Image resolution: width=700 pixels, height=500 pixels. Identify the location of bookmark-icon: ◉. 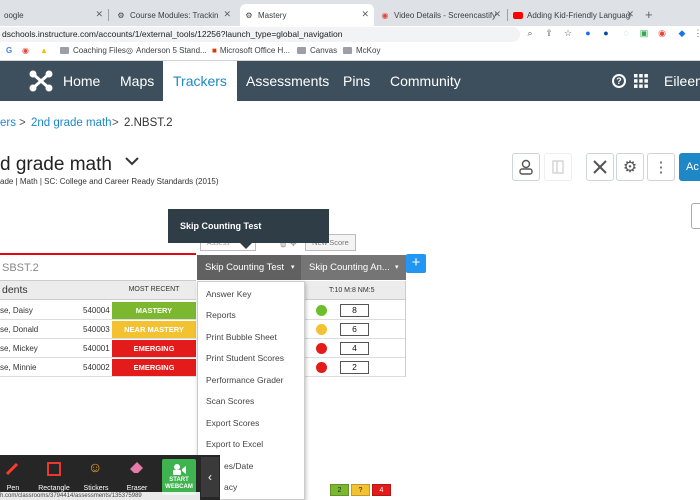
(25, 50).